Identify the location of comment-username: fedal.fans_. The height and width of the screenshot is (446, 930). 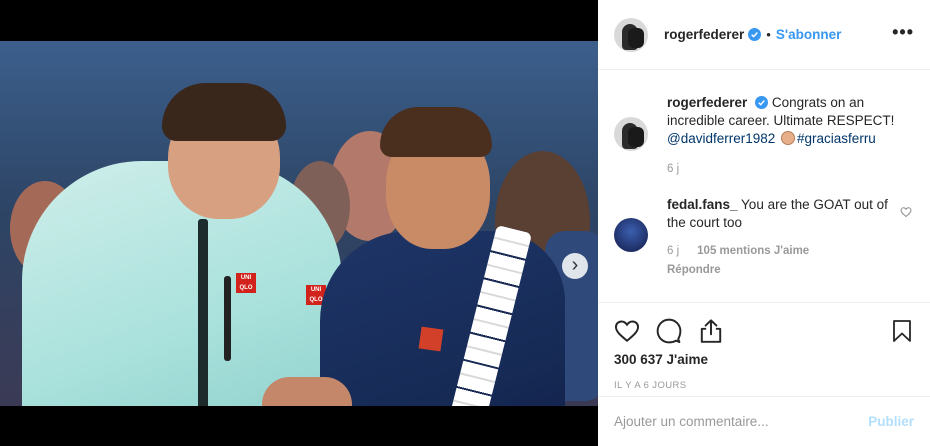
(702, 204).